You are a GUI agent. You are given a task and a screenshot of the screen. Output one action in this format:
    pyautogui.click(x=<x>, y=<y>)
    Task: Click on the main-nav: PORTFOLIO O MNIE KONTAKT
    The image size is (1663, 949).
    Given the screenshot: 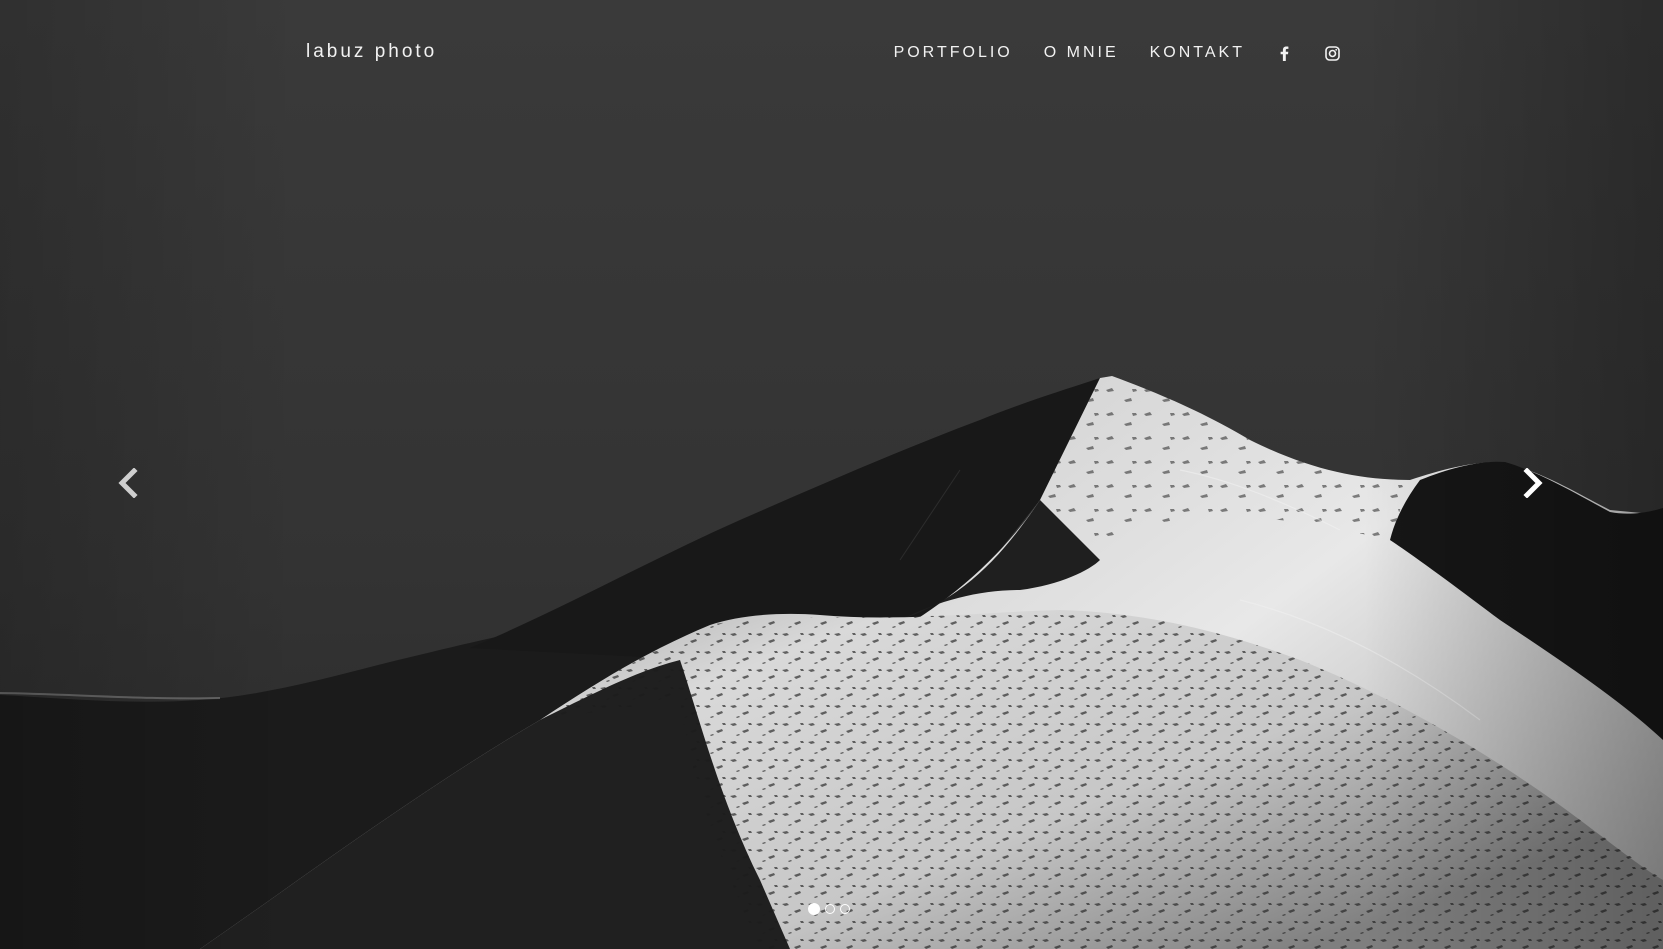 What is the action you would take?
    pyautogui.click(x=1117, y=53)
    